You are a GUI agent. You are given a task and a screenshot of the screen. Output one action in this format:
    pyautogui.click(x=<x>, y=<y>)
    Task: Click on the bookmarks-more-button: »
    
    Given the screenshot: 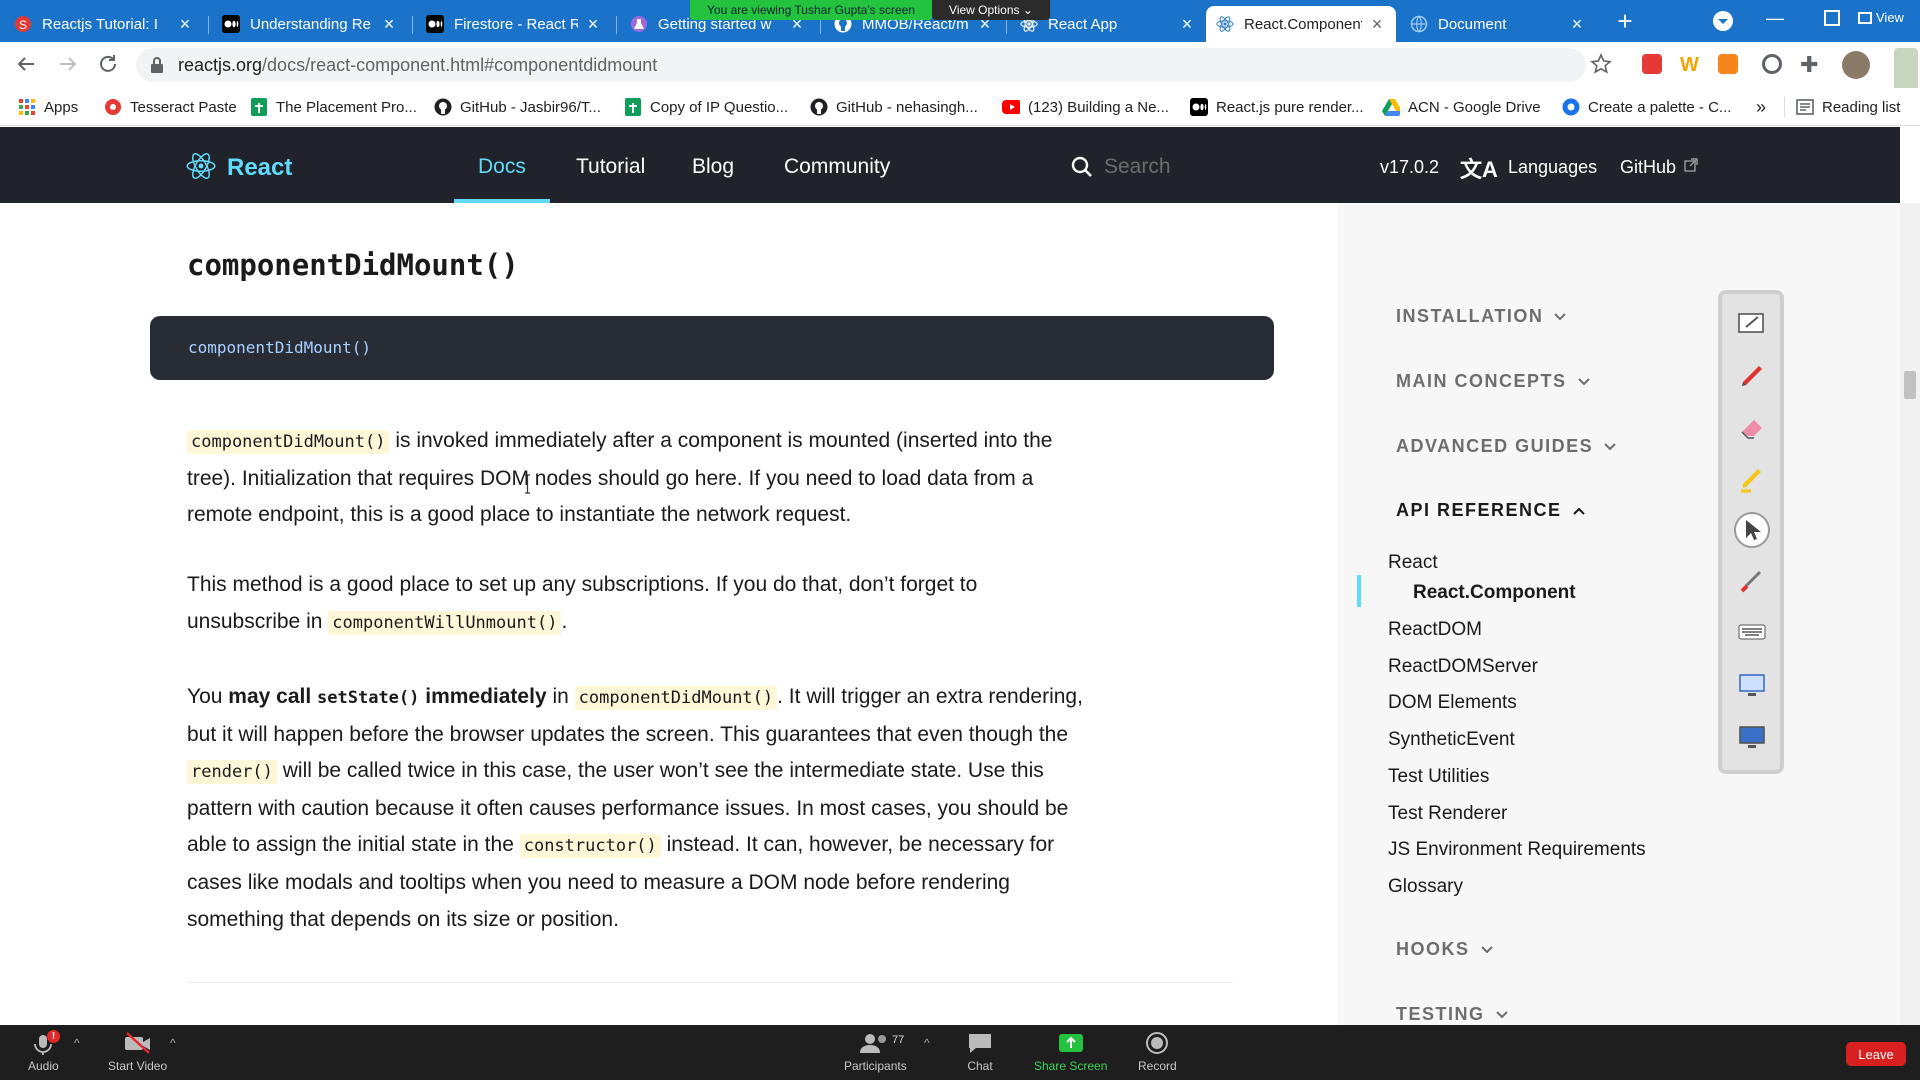 What is the action you would take?
    pyautogui.click(x=1761, y=107)
    